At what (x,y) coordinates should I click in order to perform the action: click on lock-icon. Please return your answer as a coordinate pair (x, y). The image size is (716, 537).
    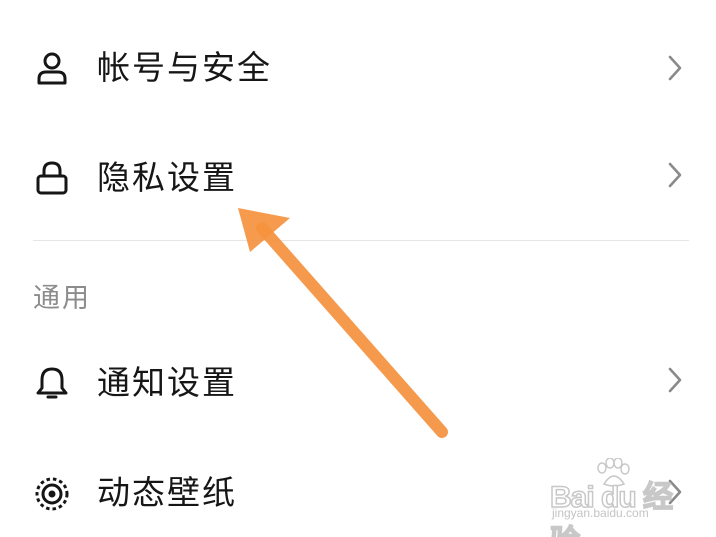
    Looking at the image, I should click on (52, 178).